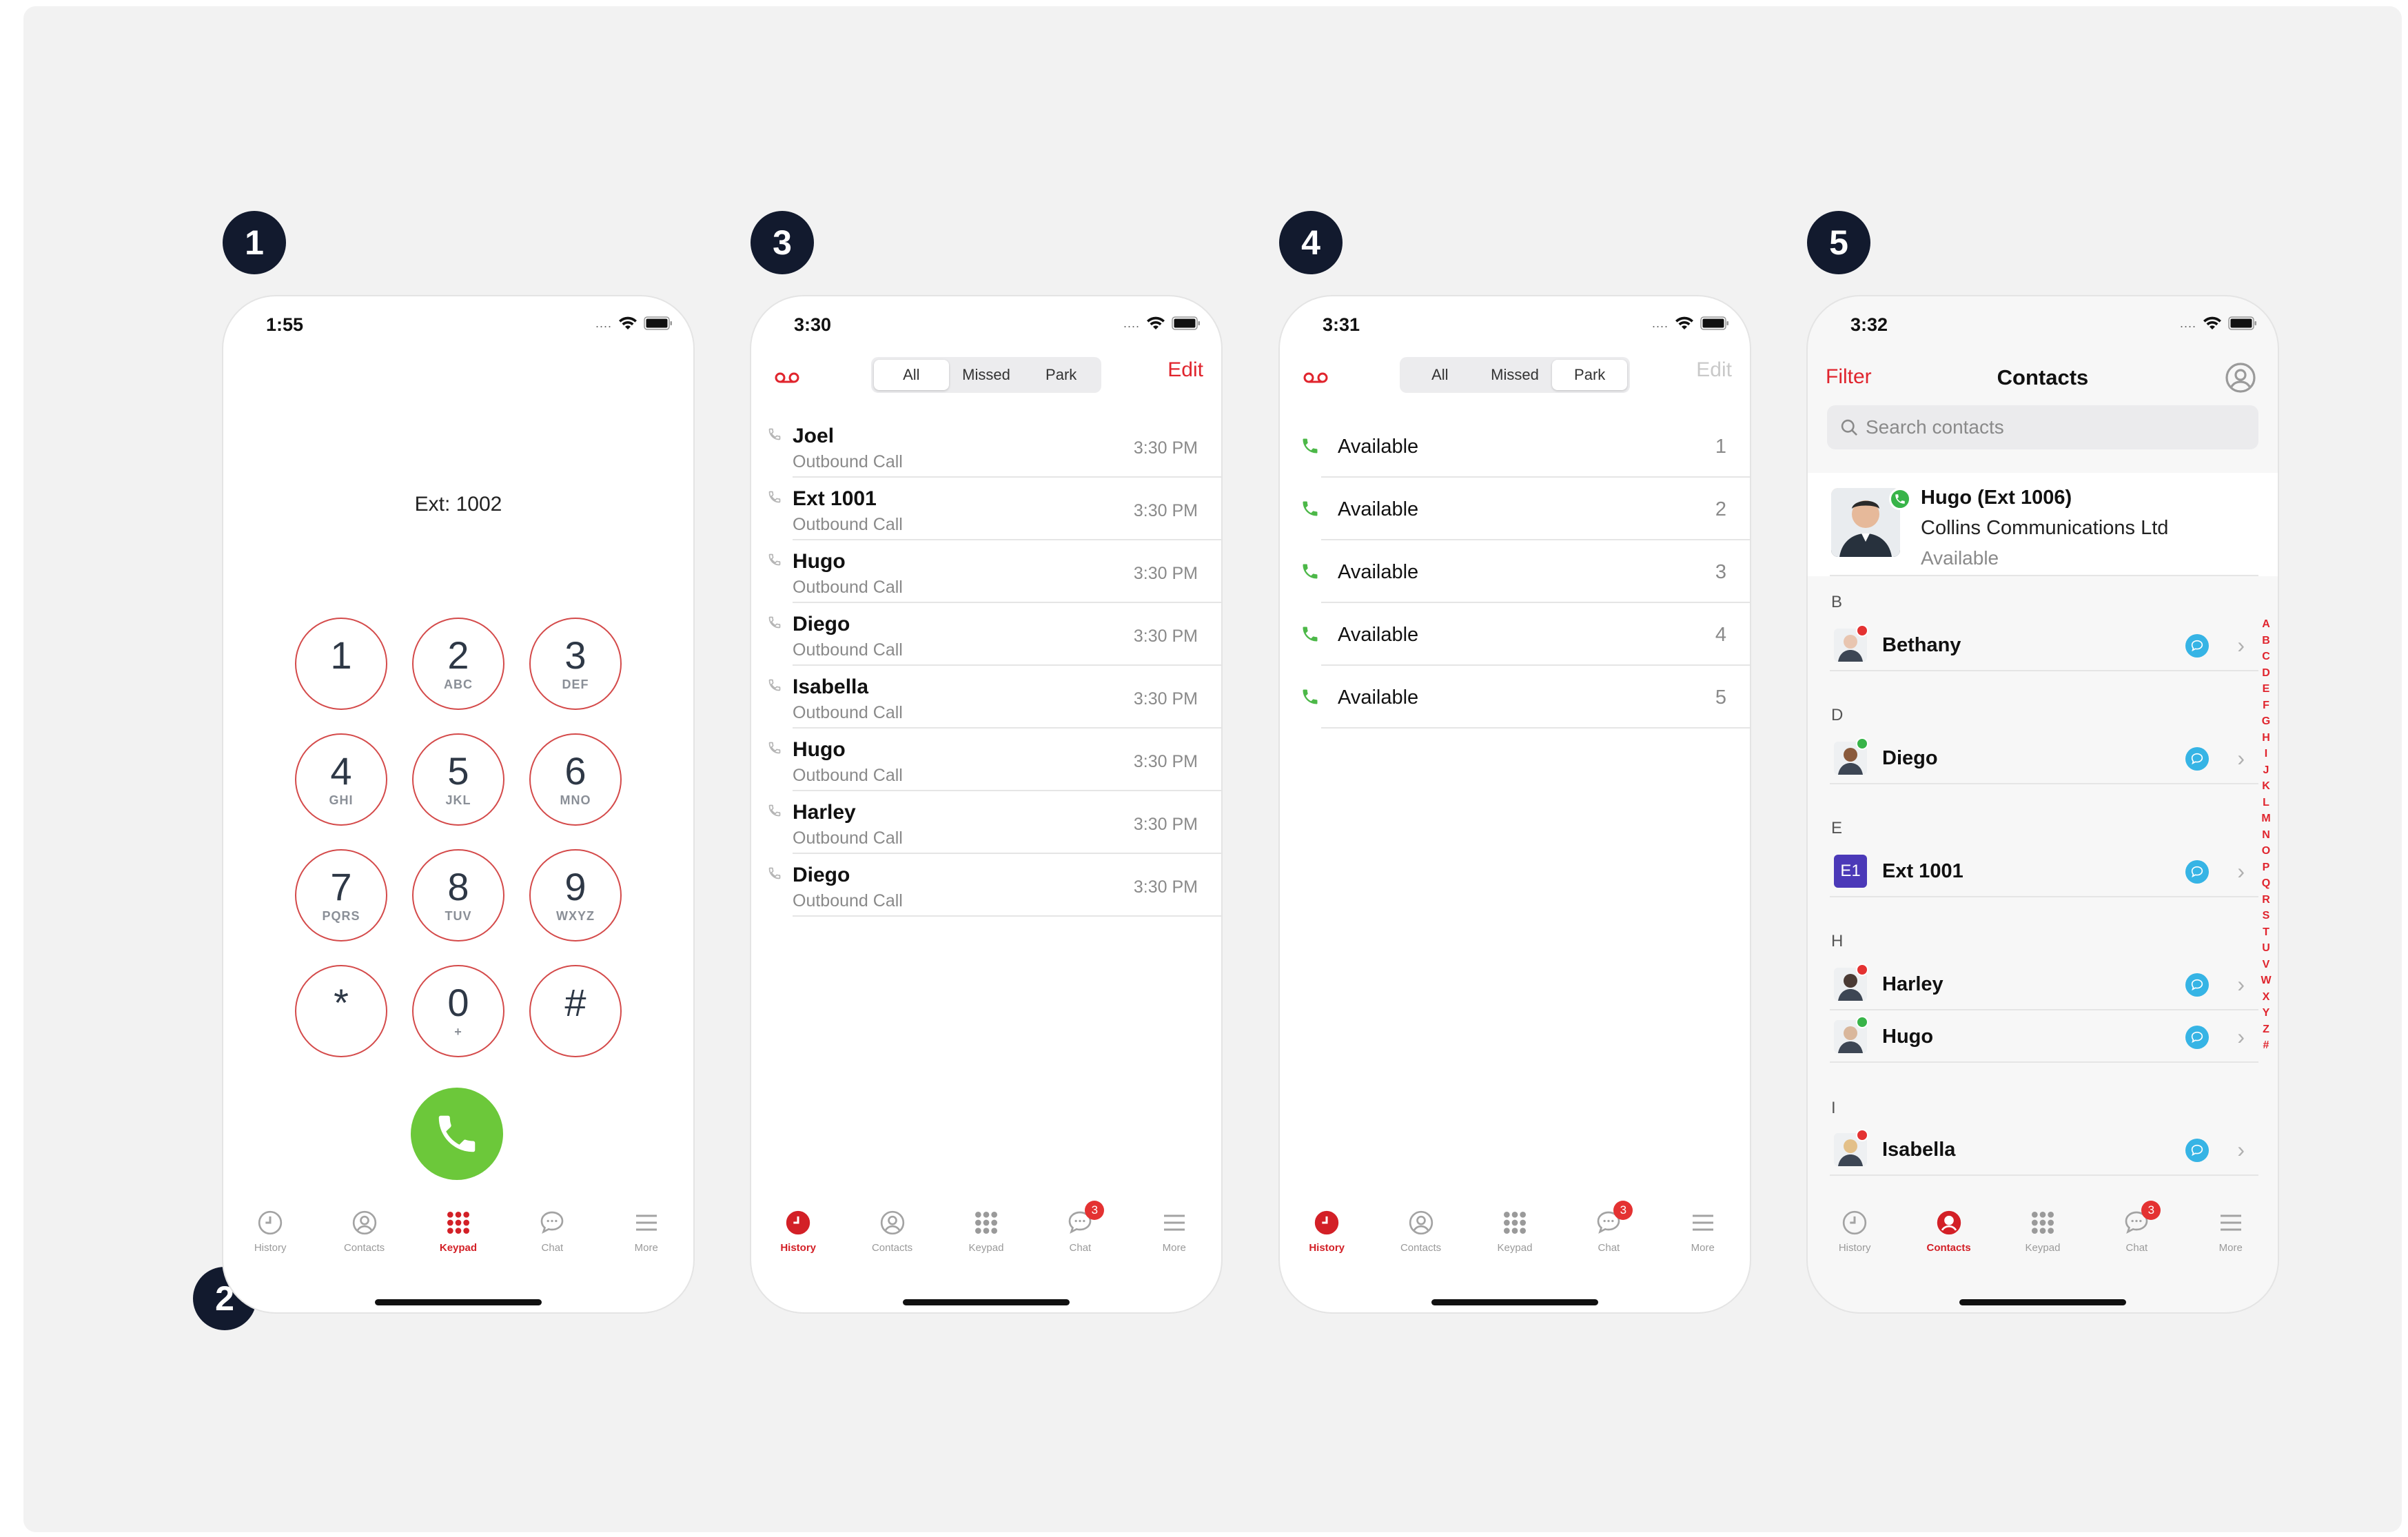 The image size is (2408, 1537). I want to click on call-history-row: Joel Outbound Call 3:30 PM, so click(986, 446).